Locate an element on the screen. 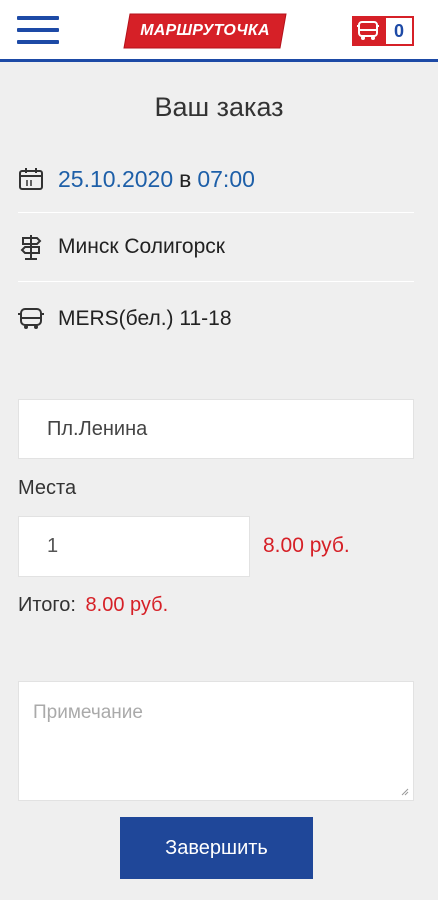 The width and height of the screenshot is (438, 900). seats-label: Места is located at coordinates (47, 488).